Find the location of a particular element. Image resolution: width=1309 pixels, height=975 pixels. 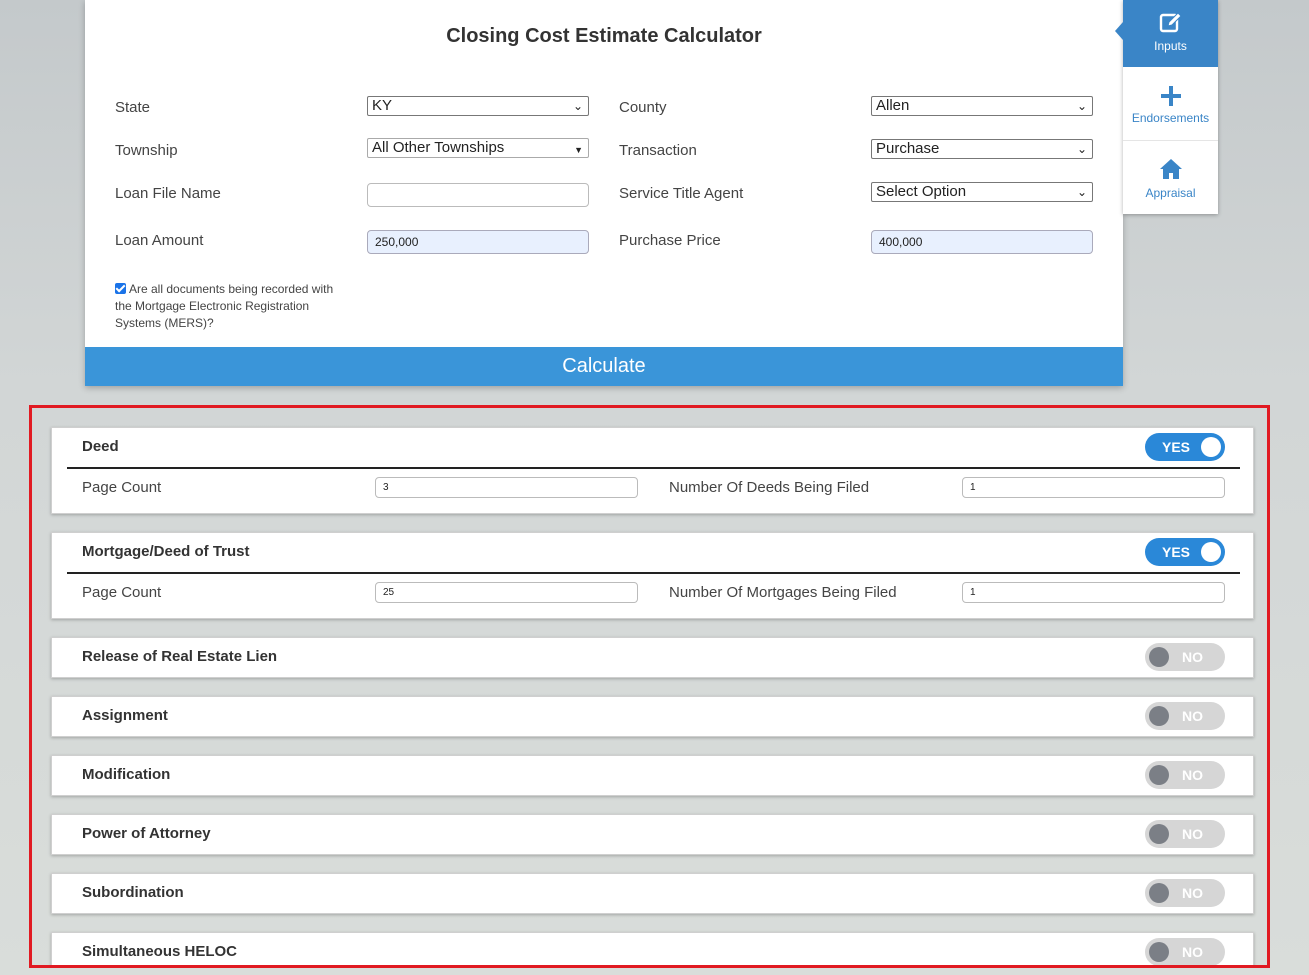

edit-icon is located at coordinates (1170, 22).